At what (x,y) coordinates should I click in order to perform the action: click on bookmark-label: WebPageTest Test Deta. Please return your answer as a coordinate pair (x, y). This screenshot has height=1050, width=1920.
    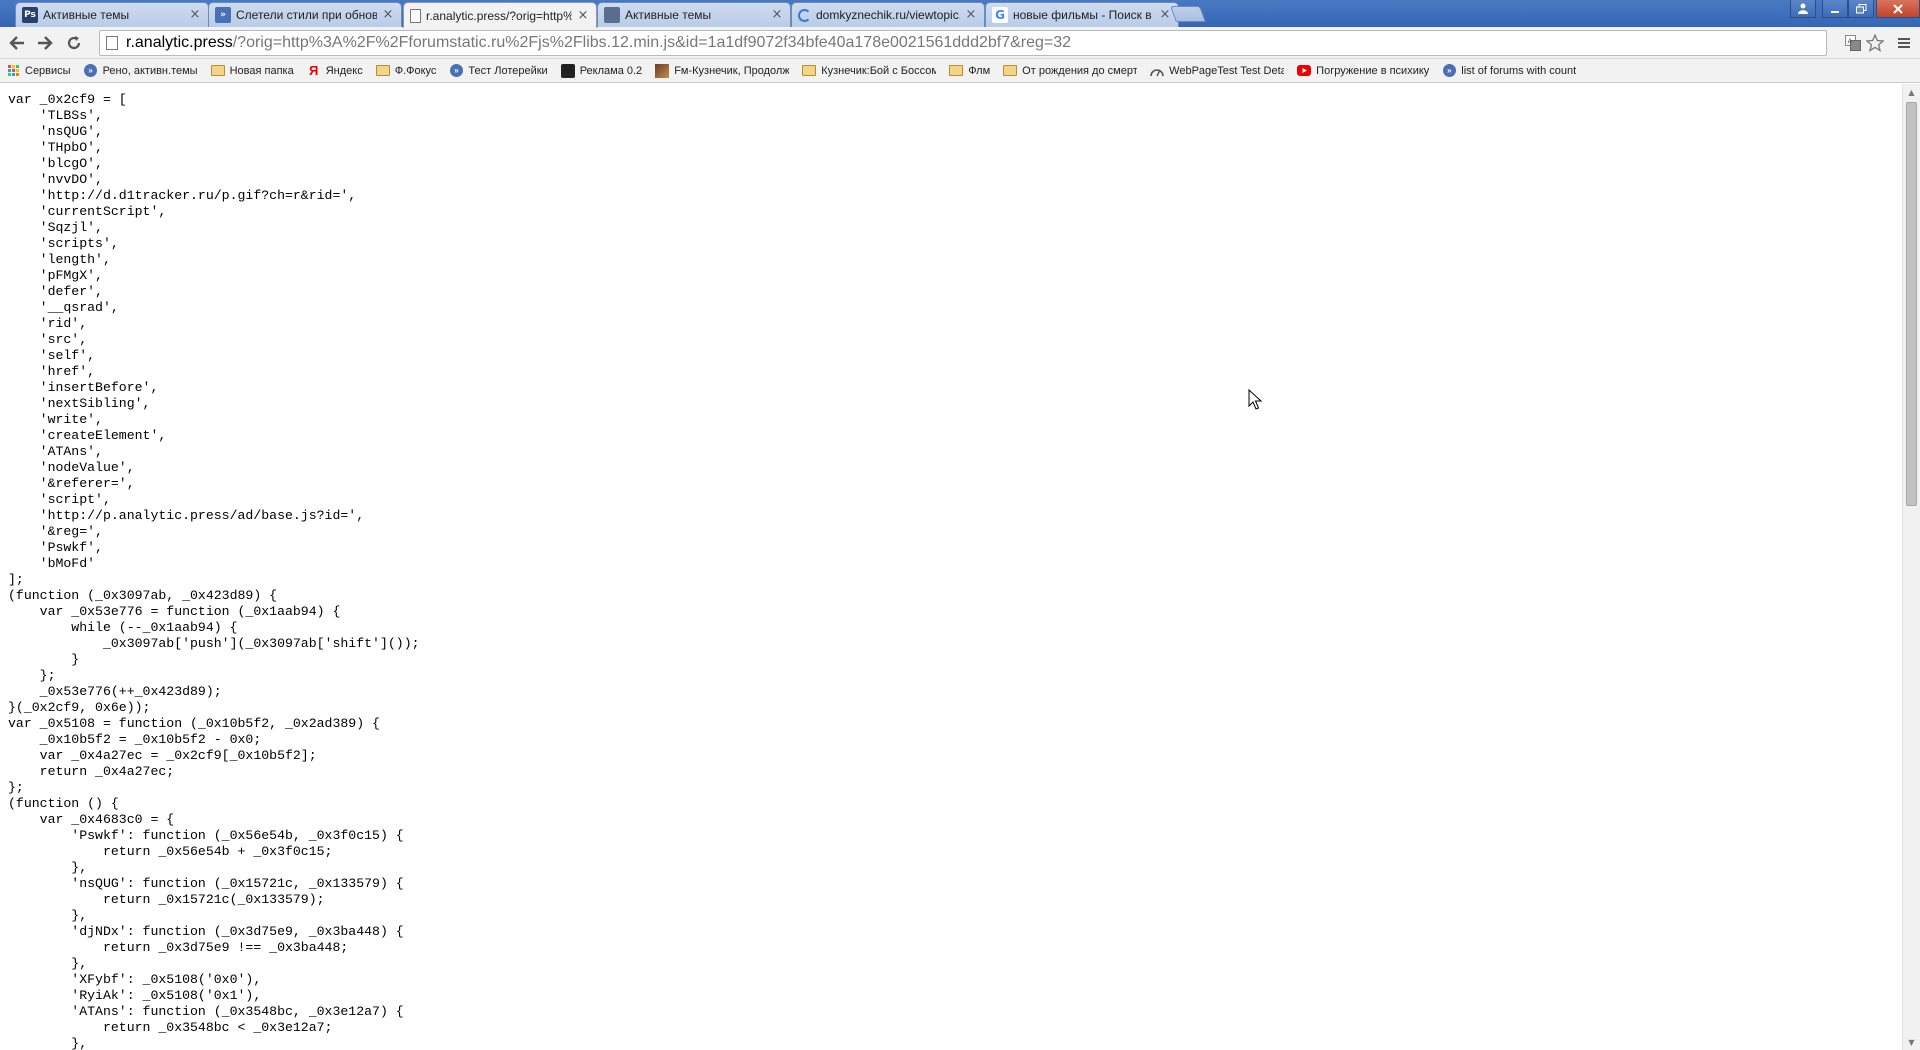
    Looking at the image, I should click on (1227, 70).